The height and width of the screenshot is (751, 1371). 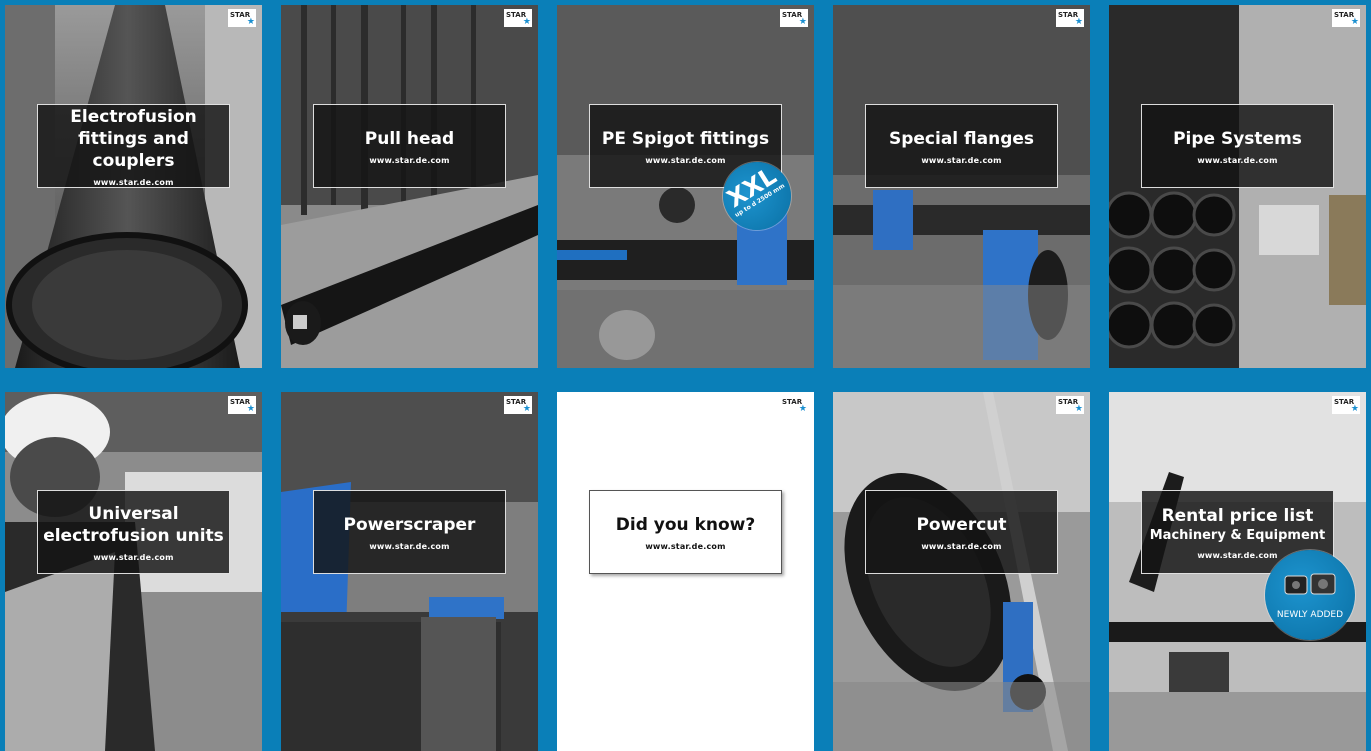 I want to click on card-label: Pipe Systems www.star.de.com, so click(x=1237, y=146).